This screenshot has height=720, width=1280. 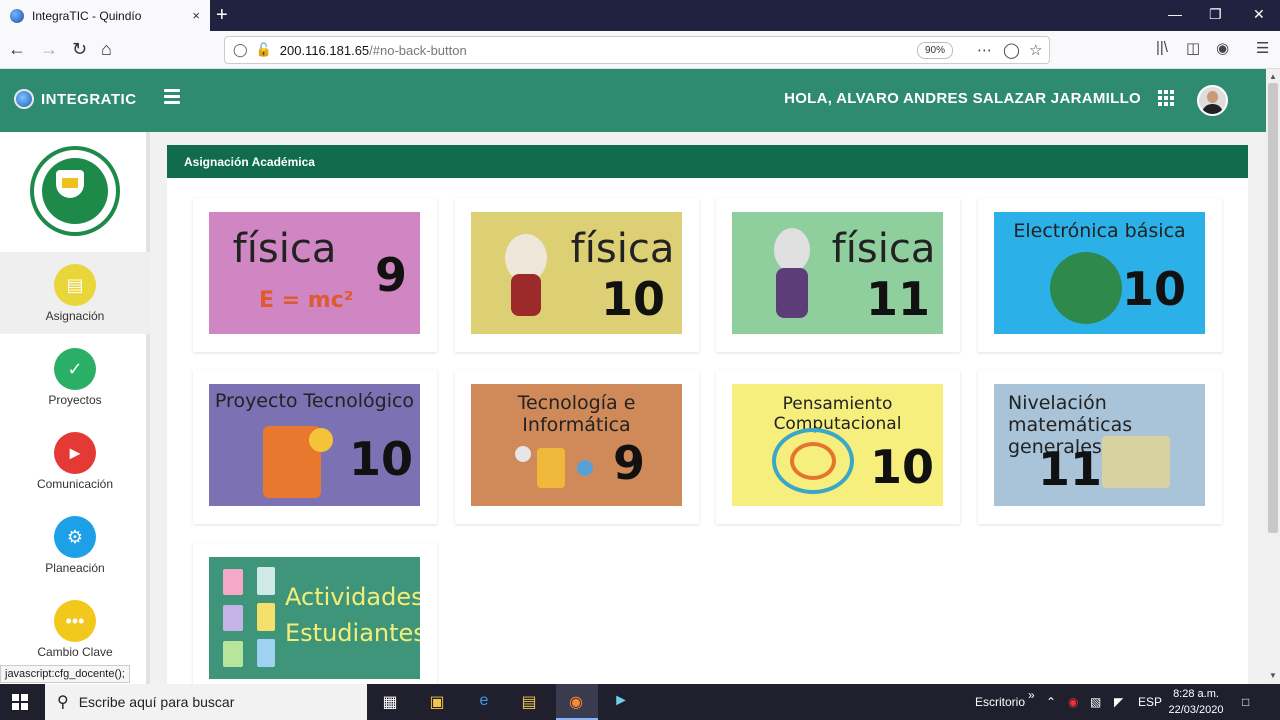 I want to click on tab-close-icon: ×, so click(x=196, y=15).